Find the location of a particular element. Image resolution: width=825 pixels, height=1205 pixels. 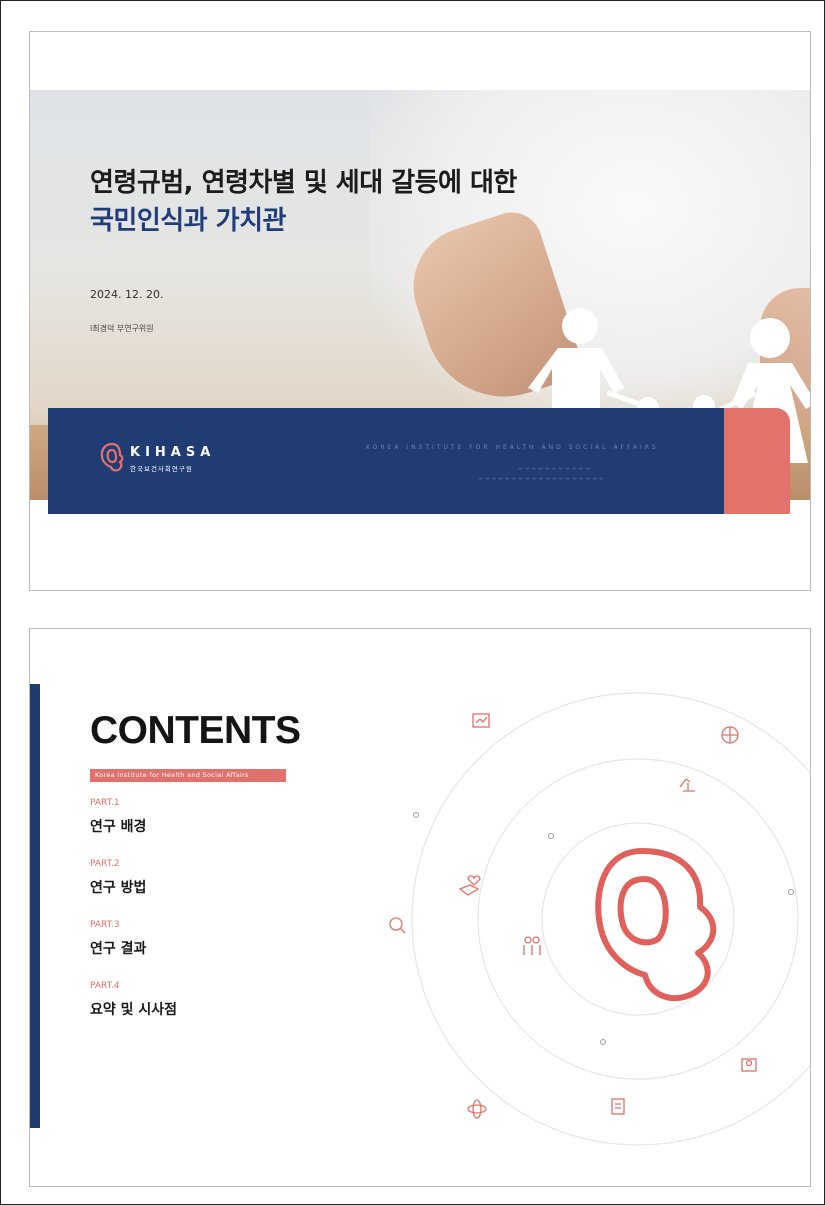

kihasa-logo-icon is located at coordinates (112, 457).